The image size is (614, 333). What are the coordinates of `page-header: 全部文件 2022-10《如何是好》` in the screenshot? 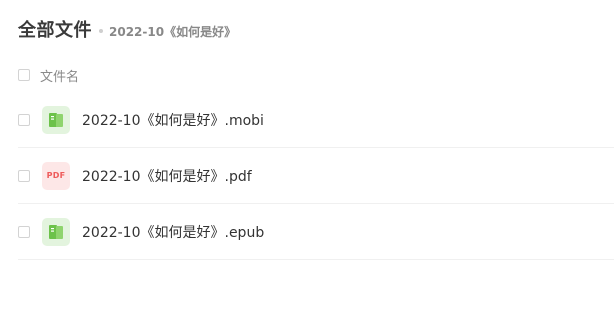 It's located at (127, 29).